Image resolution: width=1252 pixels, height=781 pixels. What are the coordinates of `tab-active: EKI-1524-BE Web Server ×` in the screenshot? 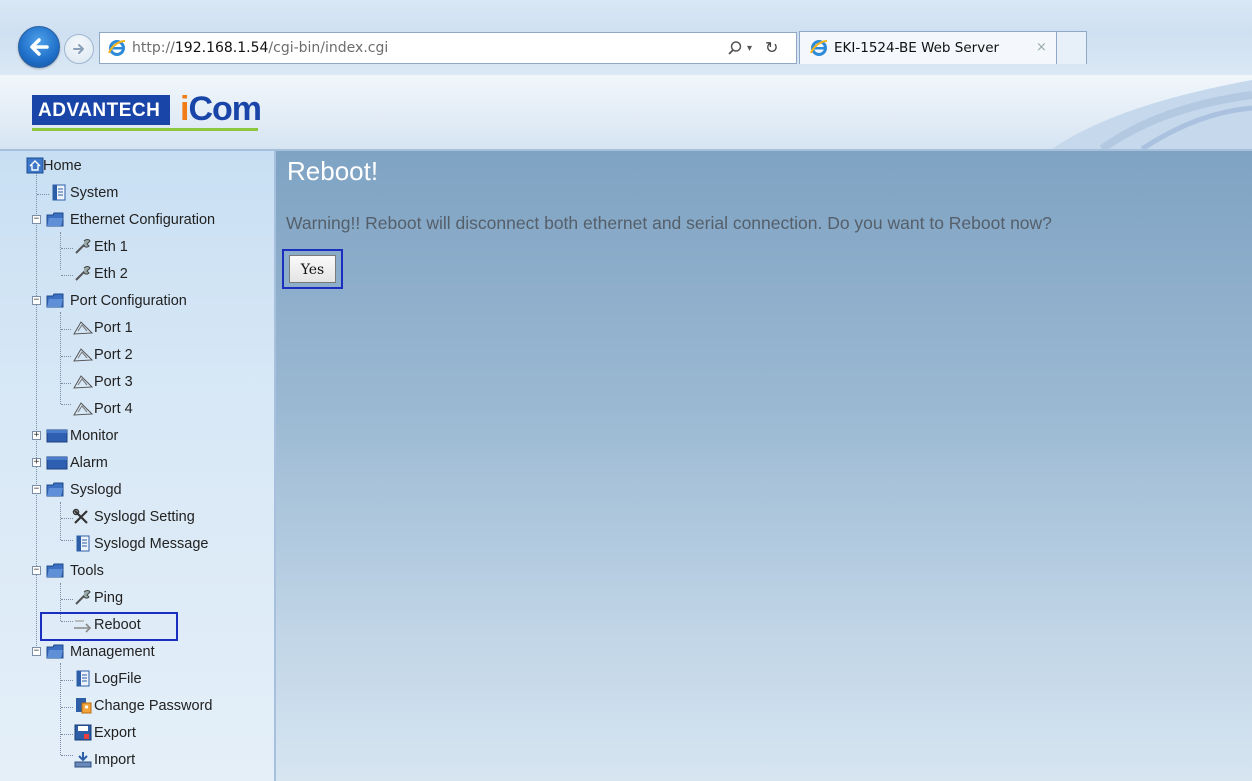 It's located at (928, 47).